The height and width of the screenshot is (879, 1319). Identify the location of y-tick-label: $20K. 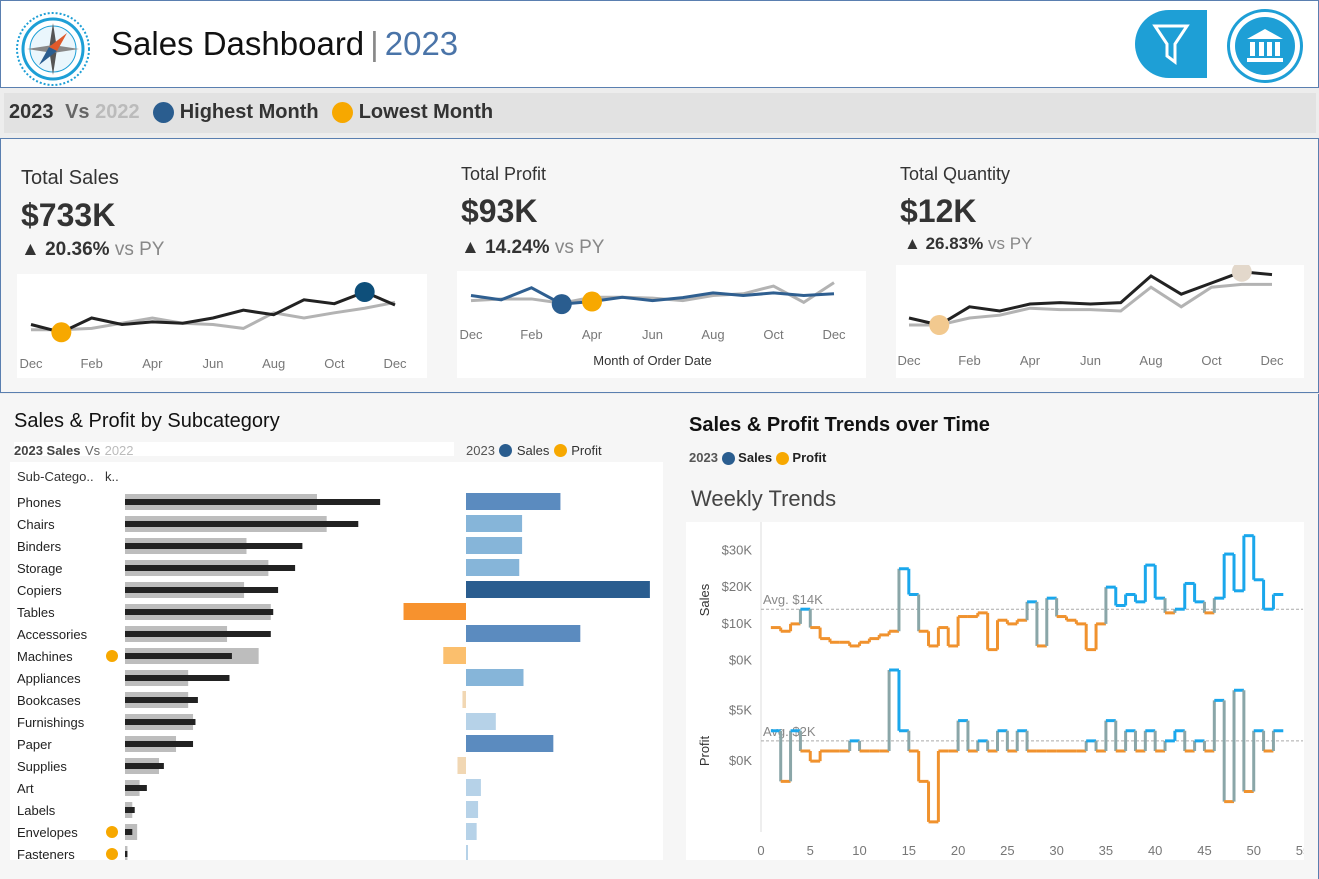
(737, 586).